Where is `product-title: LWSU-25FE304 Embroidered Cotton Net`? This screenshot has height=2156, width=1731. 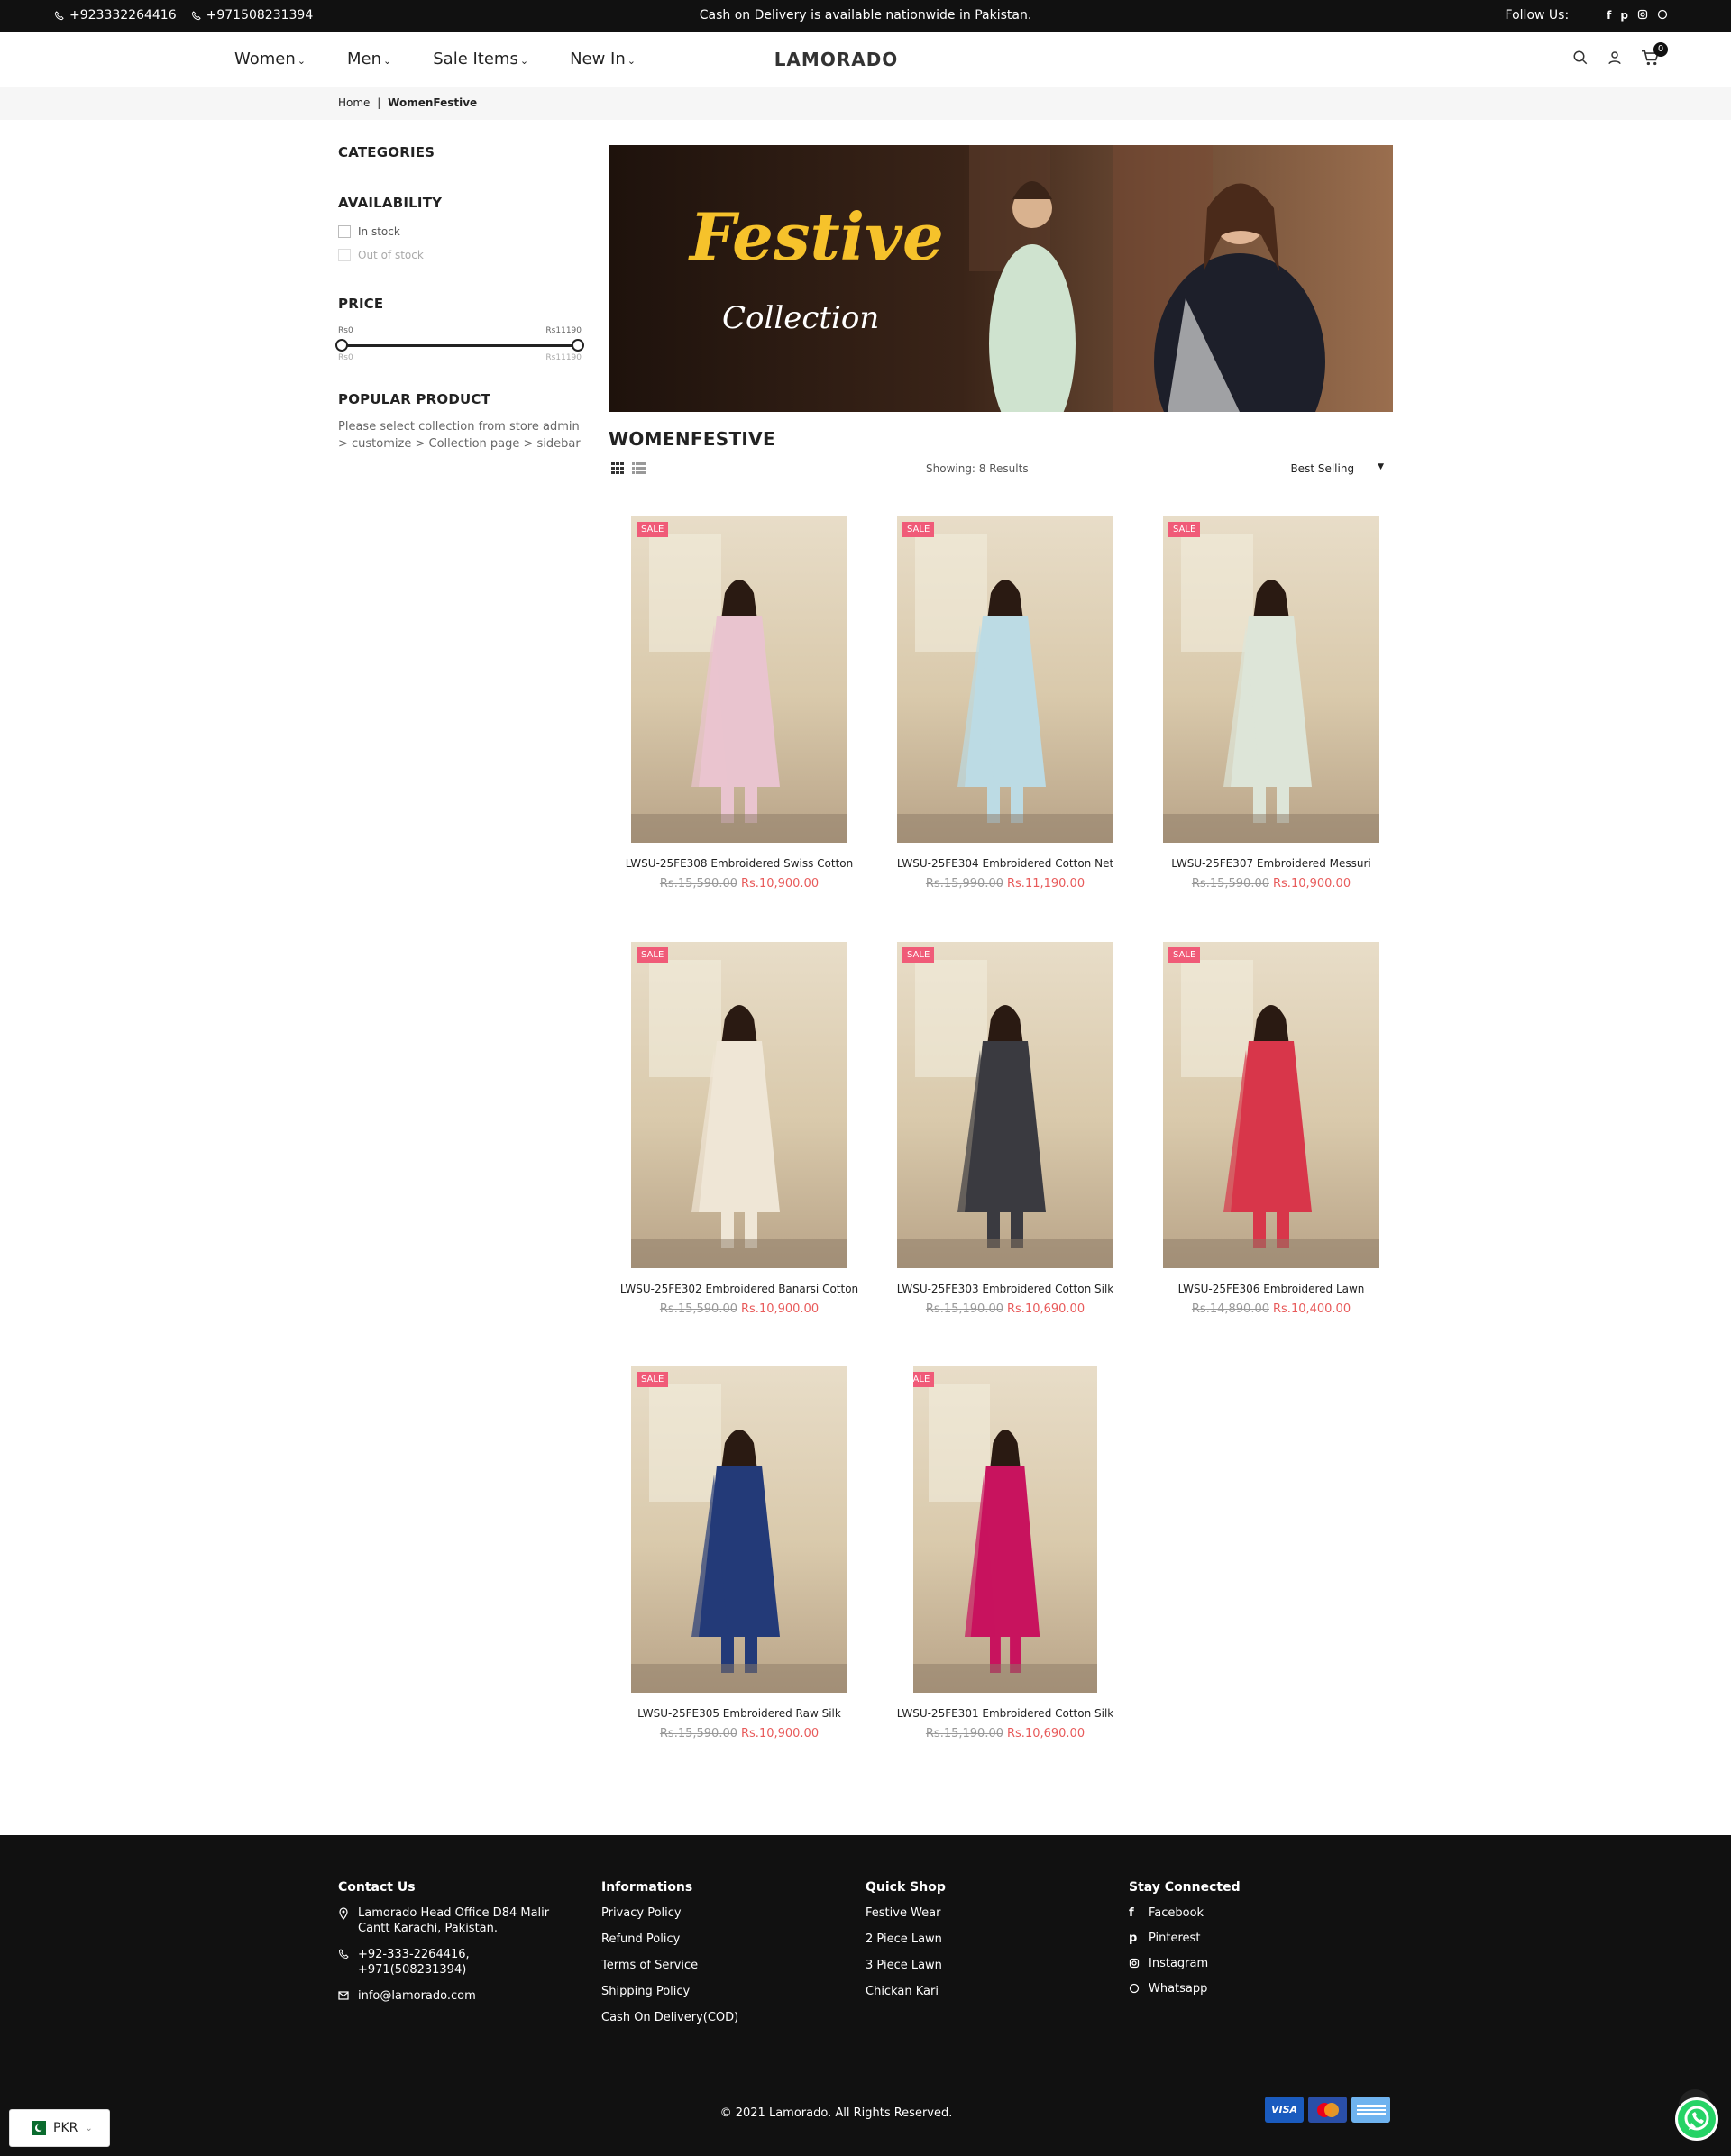 product-title: LWSU-25FE304 Embroidered Cotton Net is located at coordinates (1006, 863).